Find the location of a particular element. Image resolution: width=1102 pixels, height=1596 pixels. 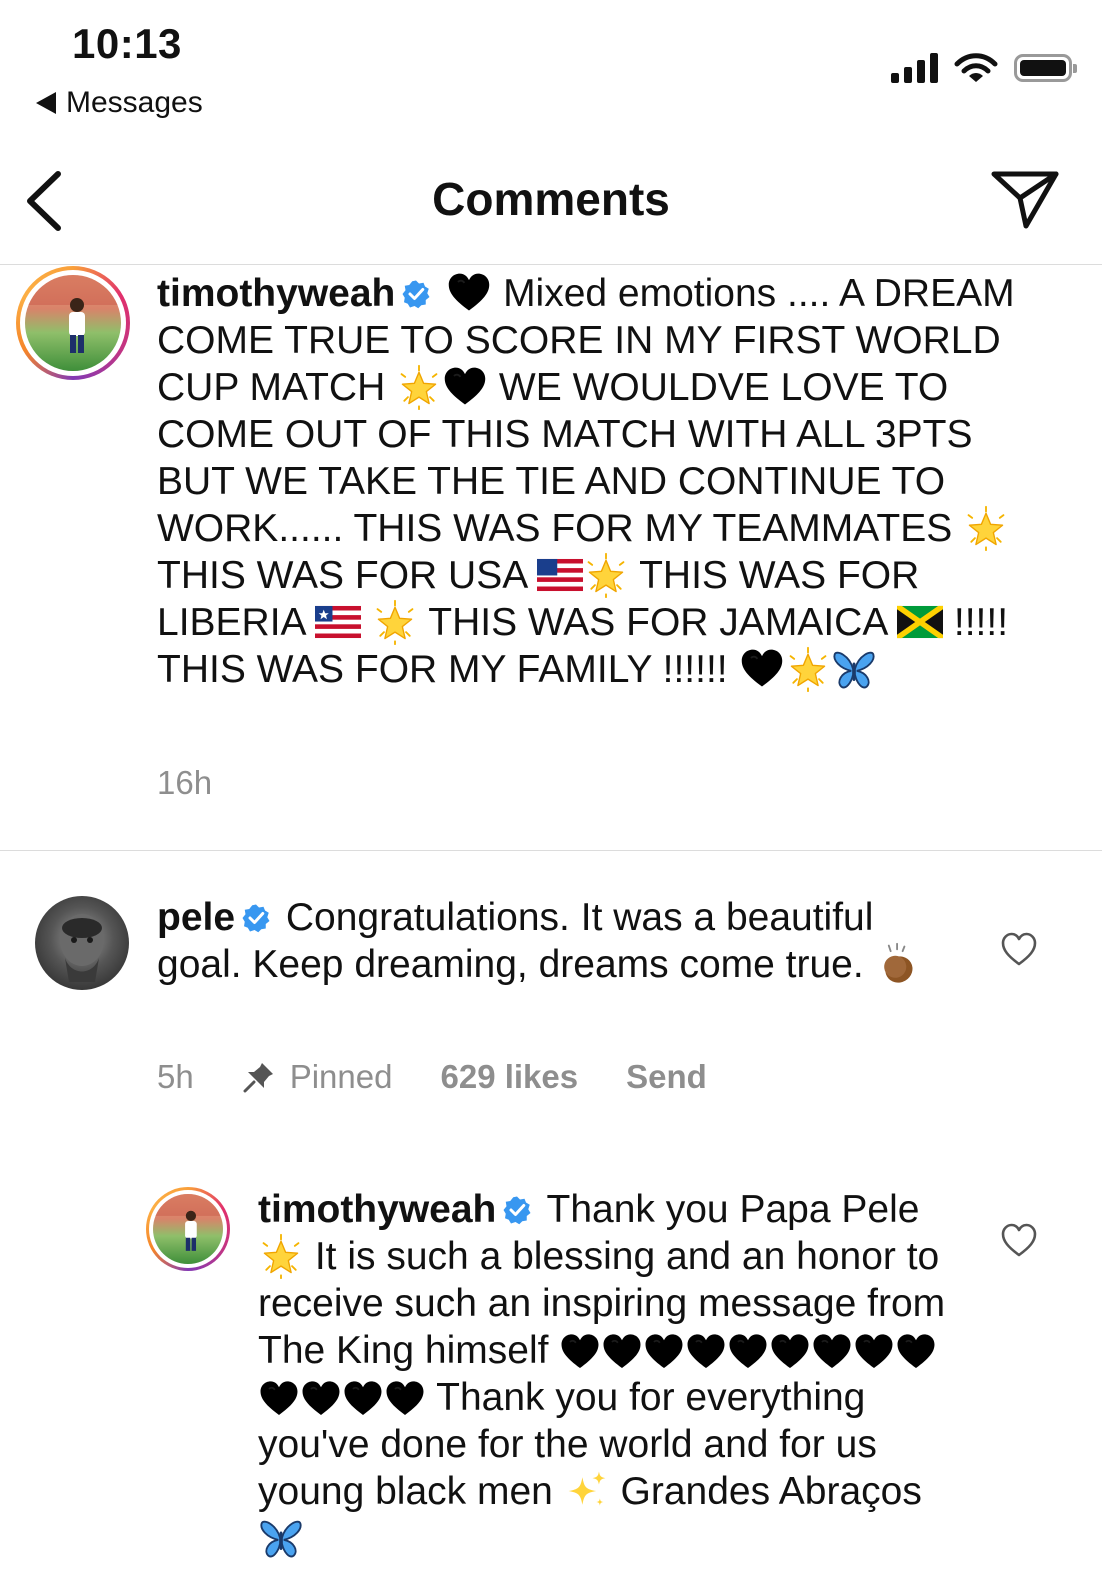

flag-jamaica-icon is located at coordinates (920, 622).